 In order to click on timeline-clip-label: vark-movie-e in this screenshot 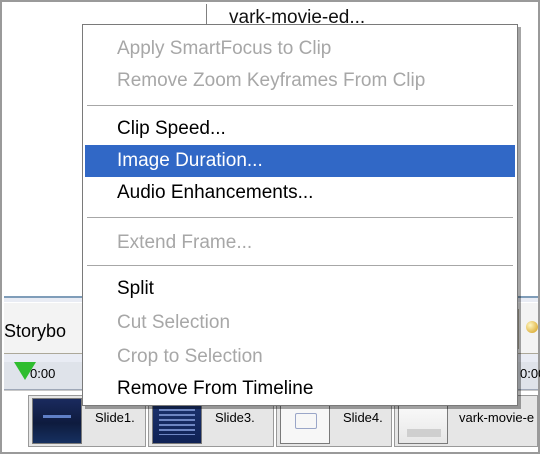, I will do `click(497, 417)`.